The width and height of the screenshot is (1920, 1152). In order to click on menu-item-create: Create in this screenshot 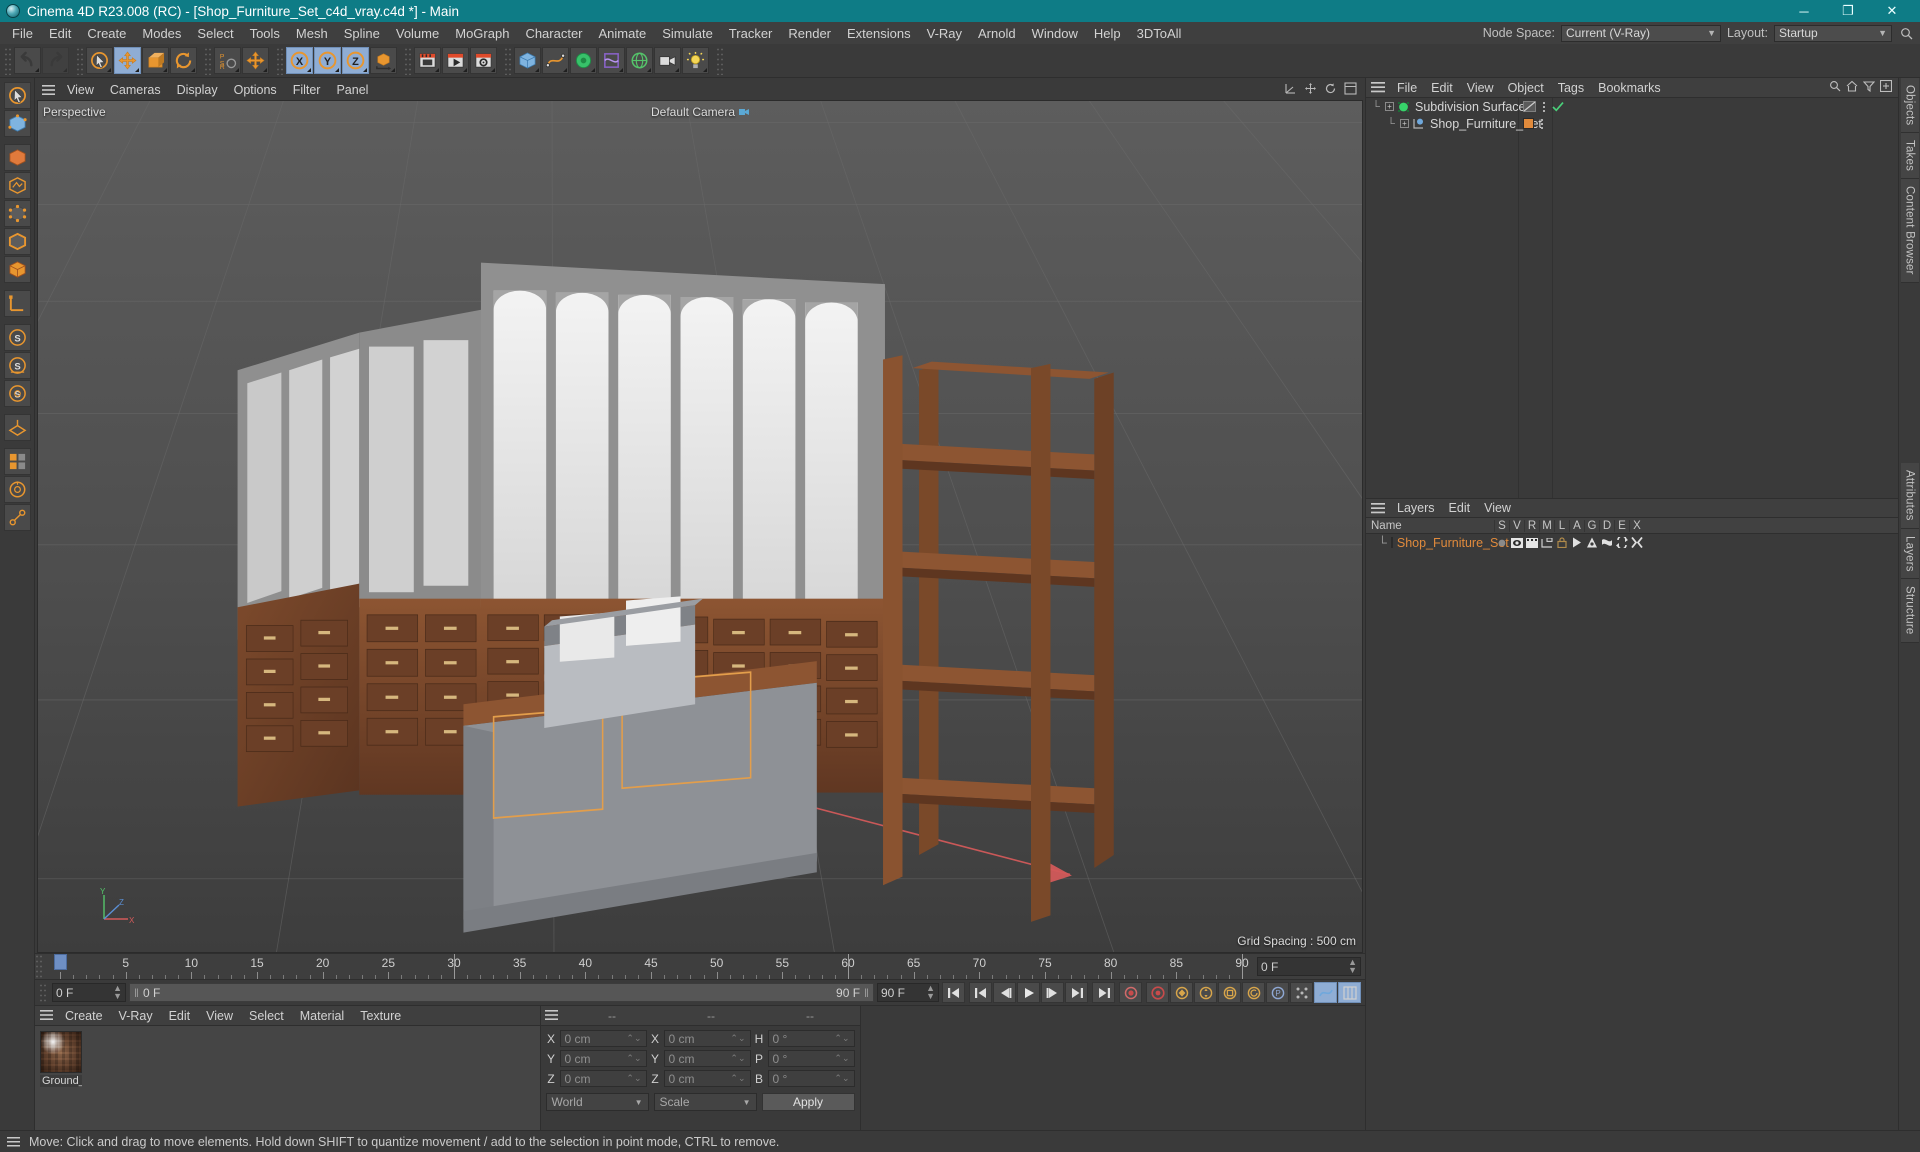, I will do `click(106, 33)`.